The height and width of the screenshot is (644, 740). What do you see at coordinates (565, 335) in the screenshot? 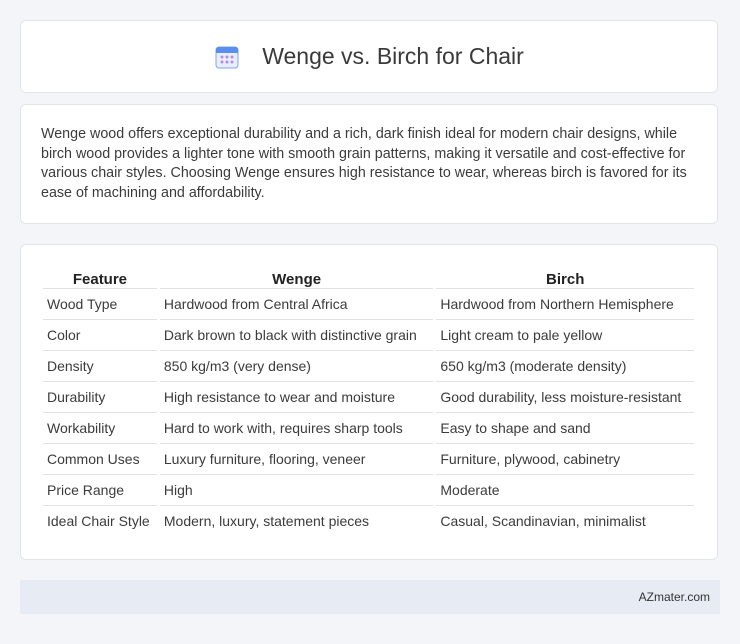
I see `cell-birch: Light cream to pale yellow` at bounding box center [565, 335].